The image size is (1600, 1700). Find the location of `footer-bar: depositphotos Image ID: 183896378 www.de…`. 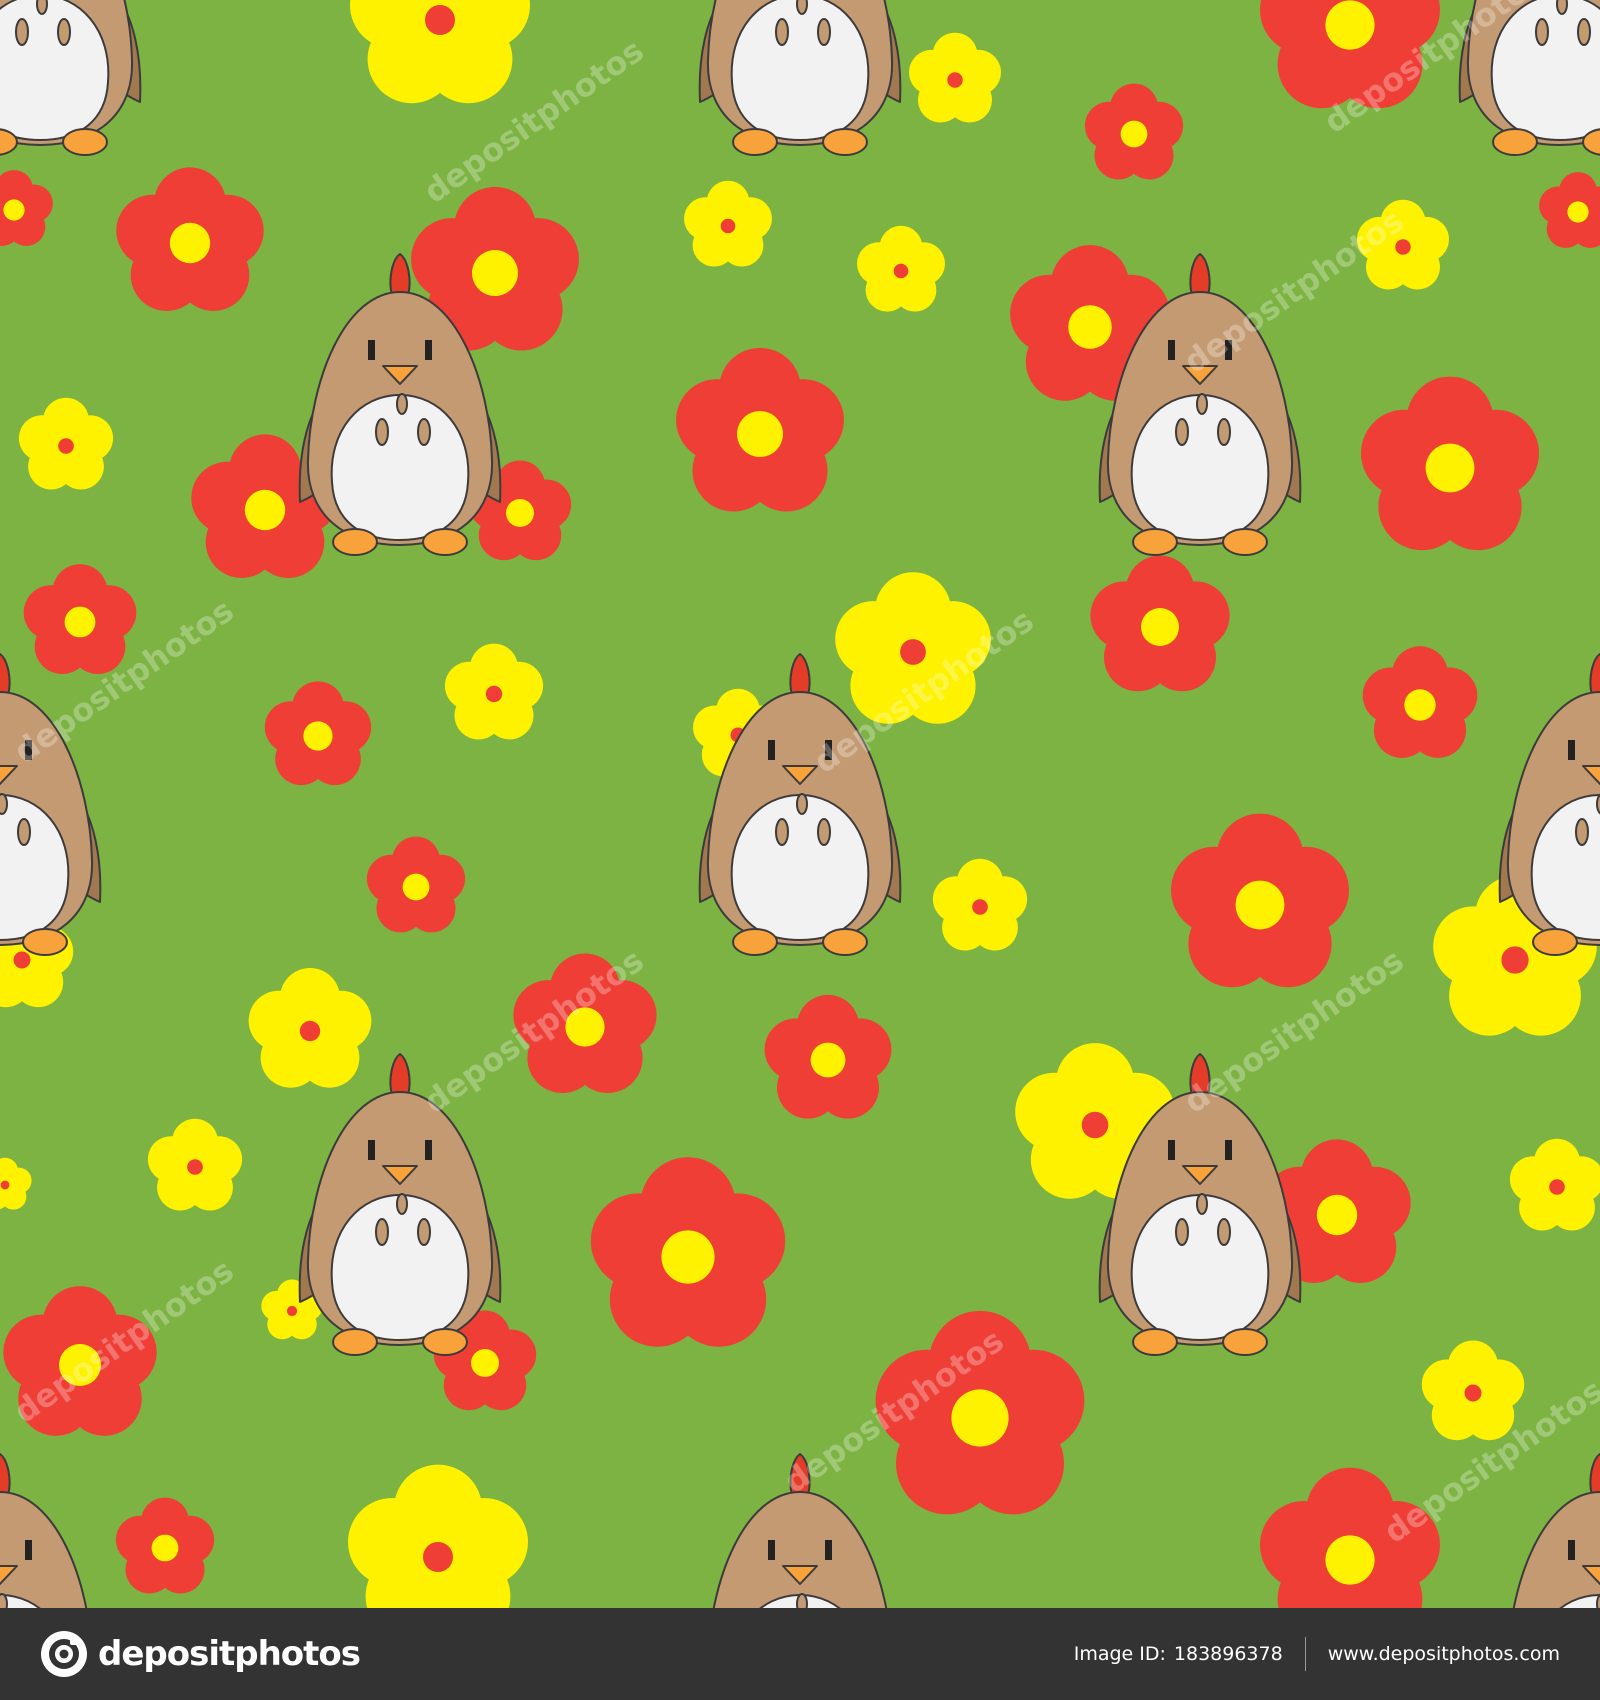

footer-bar: depositphotos Image ID: 183896378 www.de… is located at coordinates (800, 1654).